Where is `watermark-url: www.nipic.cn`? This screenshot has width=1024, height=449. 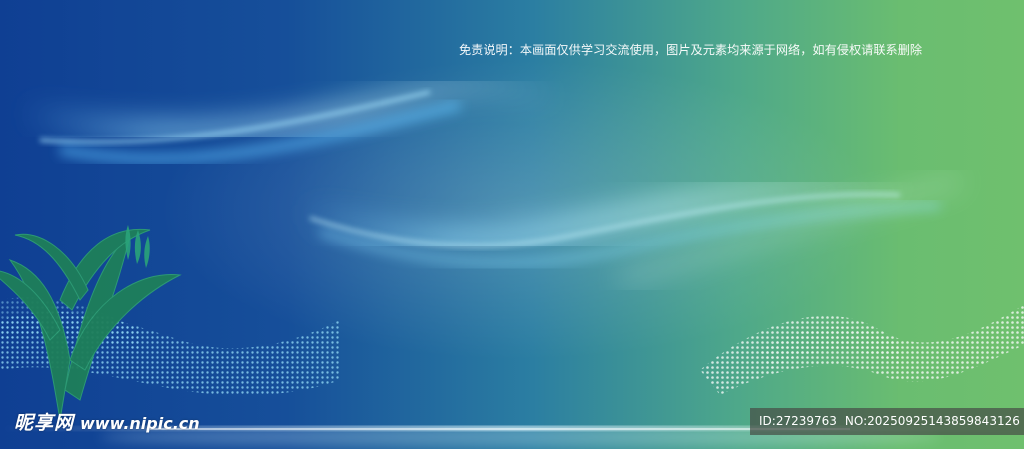 watermark-url: www.nipic.cn is located at coordinates (140, 423).